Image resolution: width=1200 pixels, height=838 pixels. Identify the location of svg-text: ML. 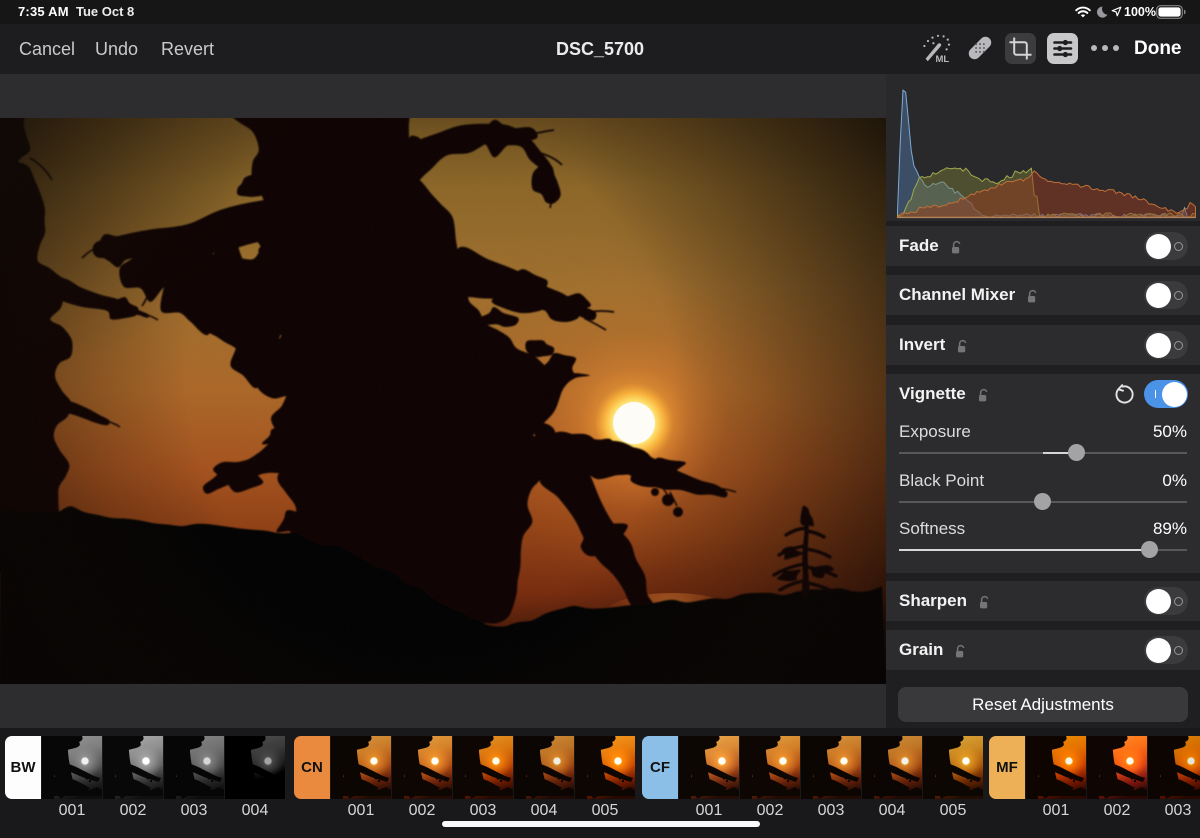
(943, 58).